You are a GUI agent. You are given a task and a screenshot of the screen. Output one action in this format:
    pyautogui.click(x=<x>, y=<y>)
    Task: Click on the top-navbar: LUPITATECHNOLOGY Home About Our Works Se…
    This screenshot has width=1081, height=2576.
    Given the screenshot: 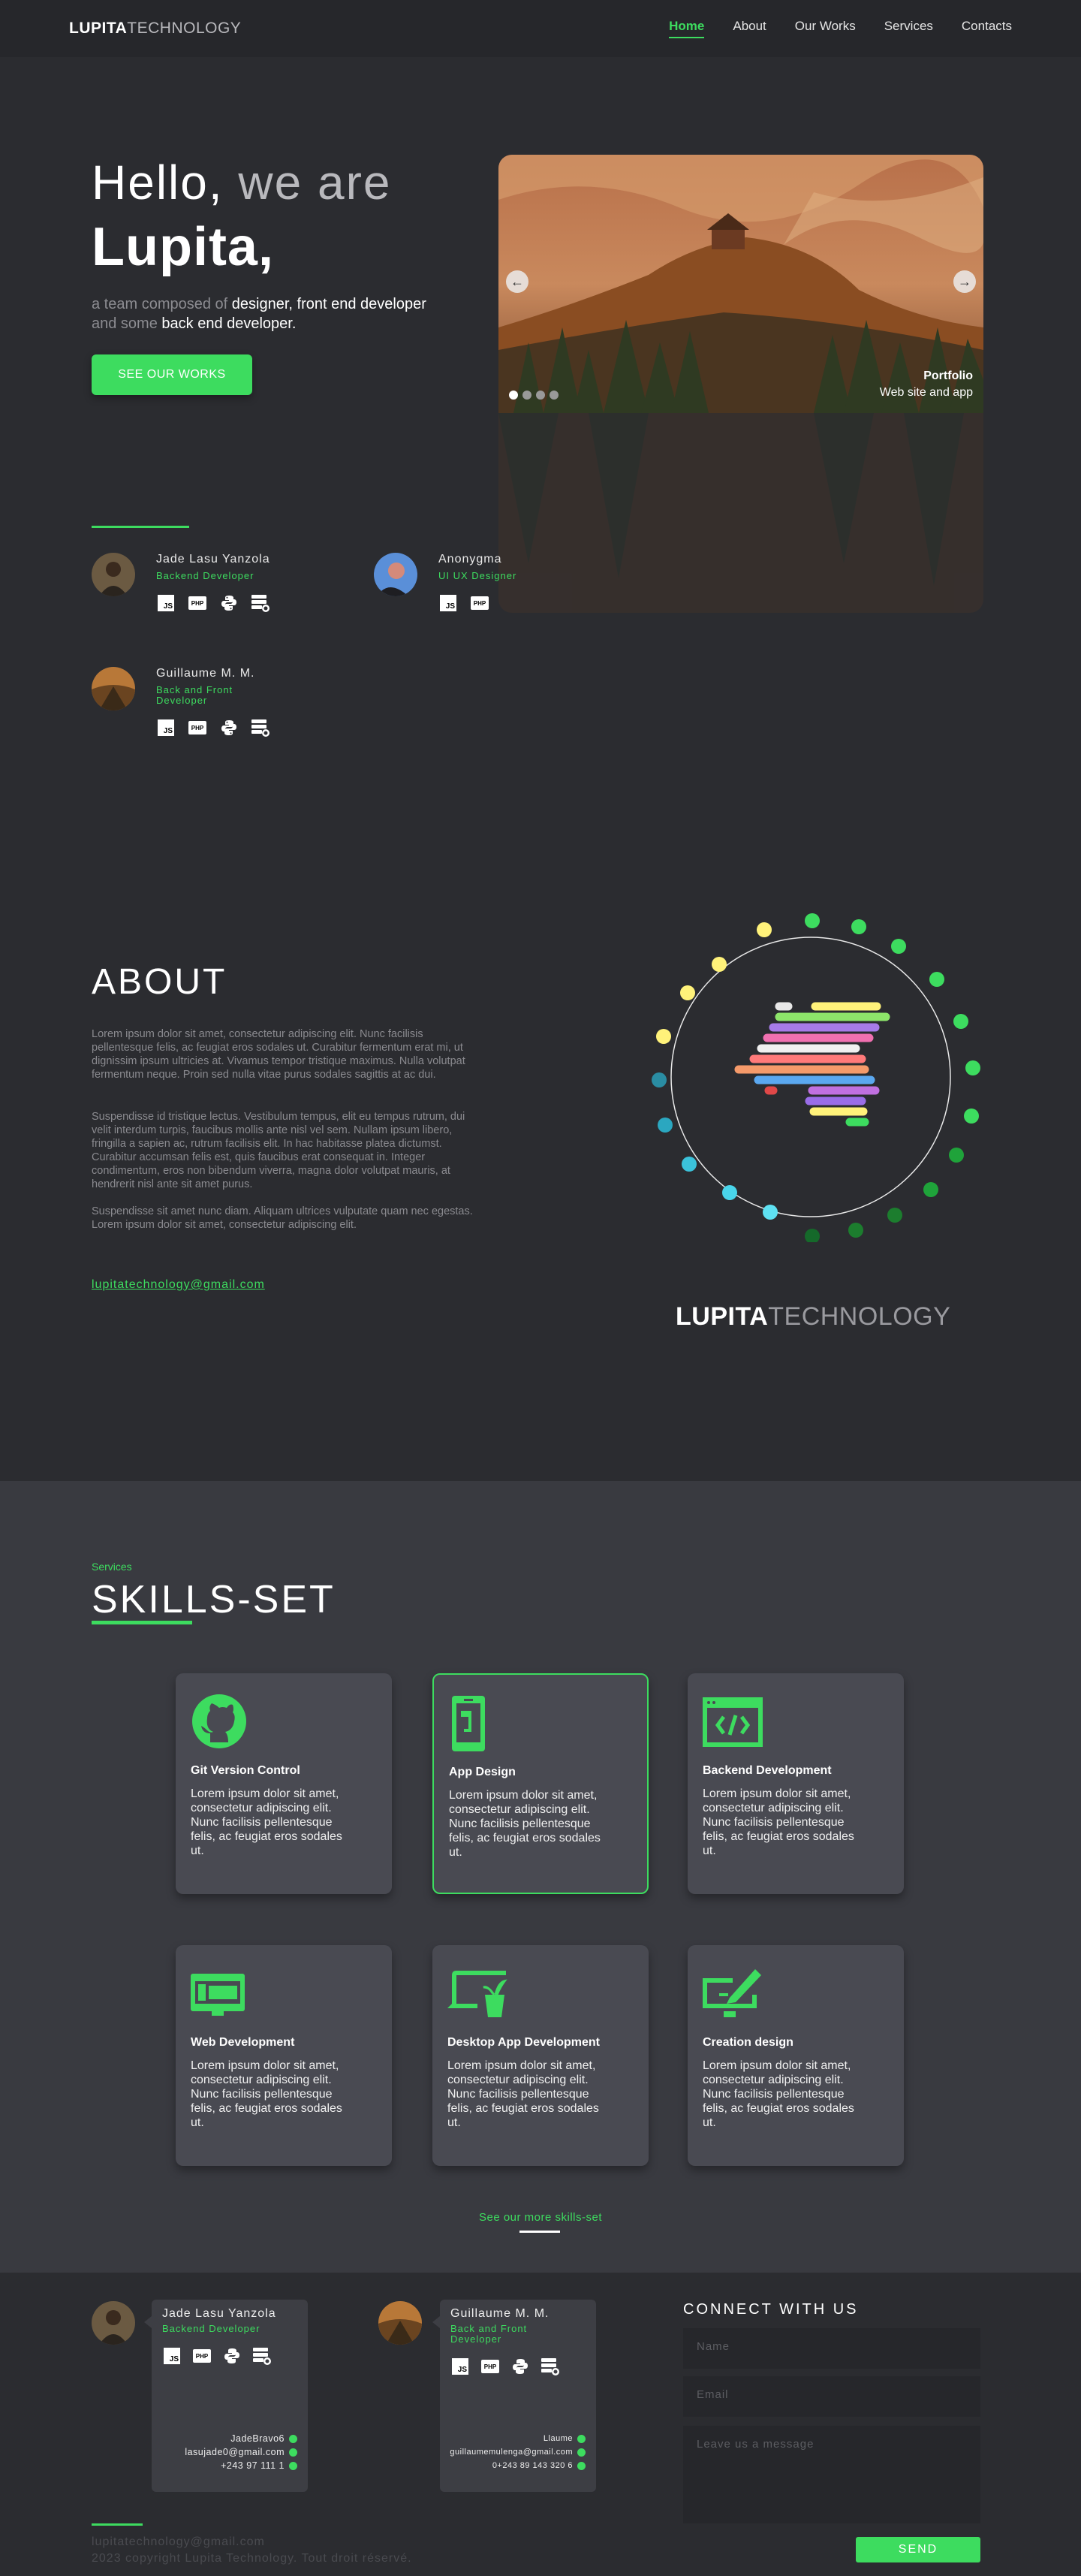 What is the action you would take?
    pyautogui.click(x=540, y=28)
    